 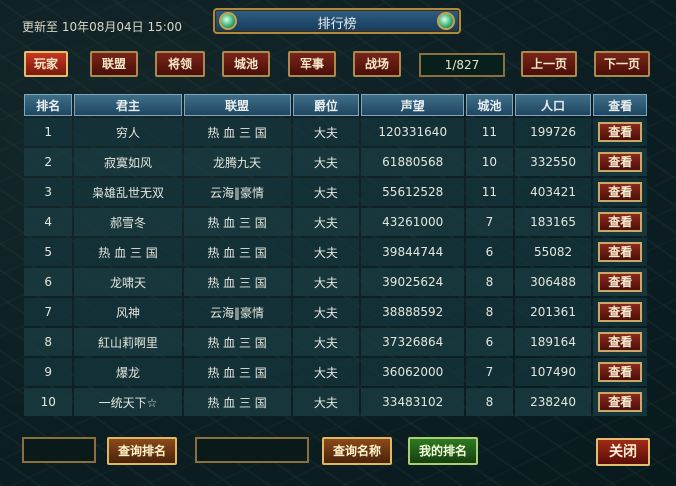 What do you see at coordinates (623, 452) in the screenshot?
I see `close-button: 关闭` at bounding box center [623, 452].